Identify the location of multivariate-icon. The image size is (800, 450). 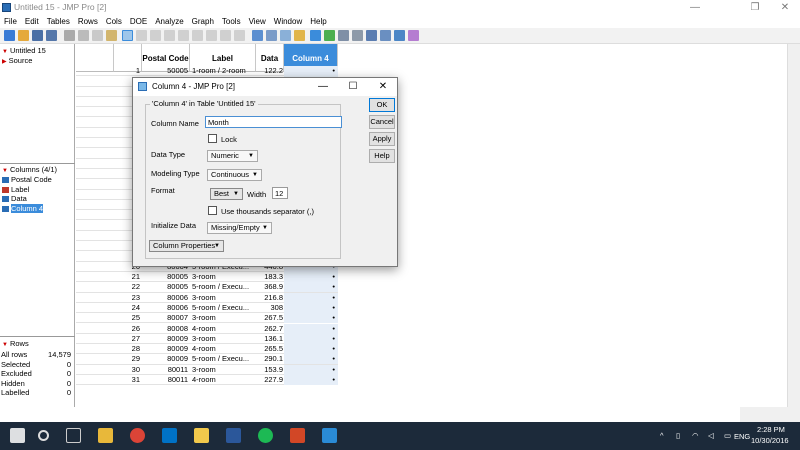
(371, 35).